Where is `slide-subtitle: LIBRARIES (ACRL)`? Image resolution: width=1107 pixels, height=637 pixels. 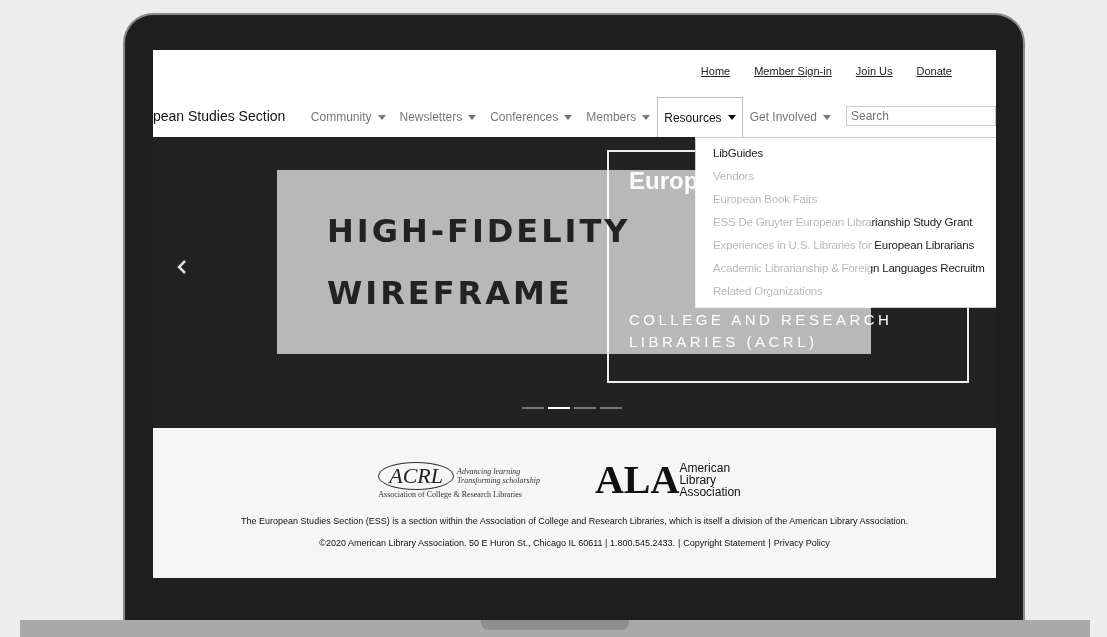
slide-subtitle: LIBRARIES (ACRL) is located at coordinates (723, 342).